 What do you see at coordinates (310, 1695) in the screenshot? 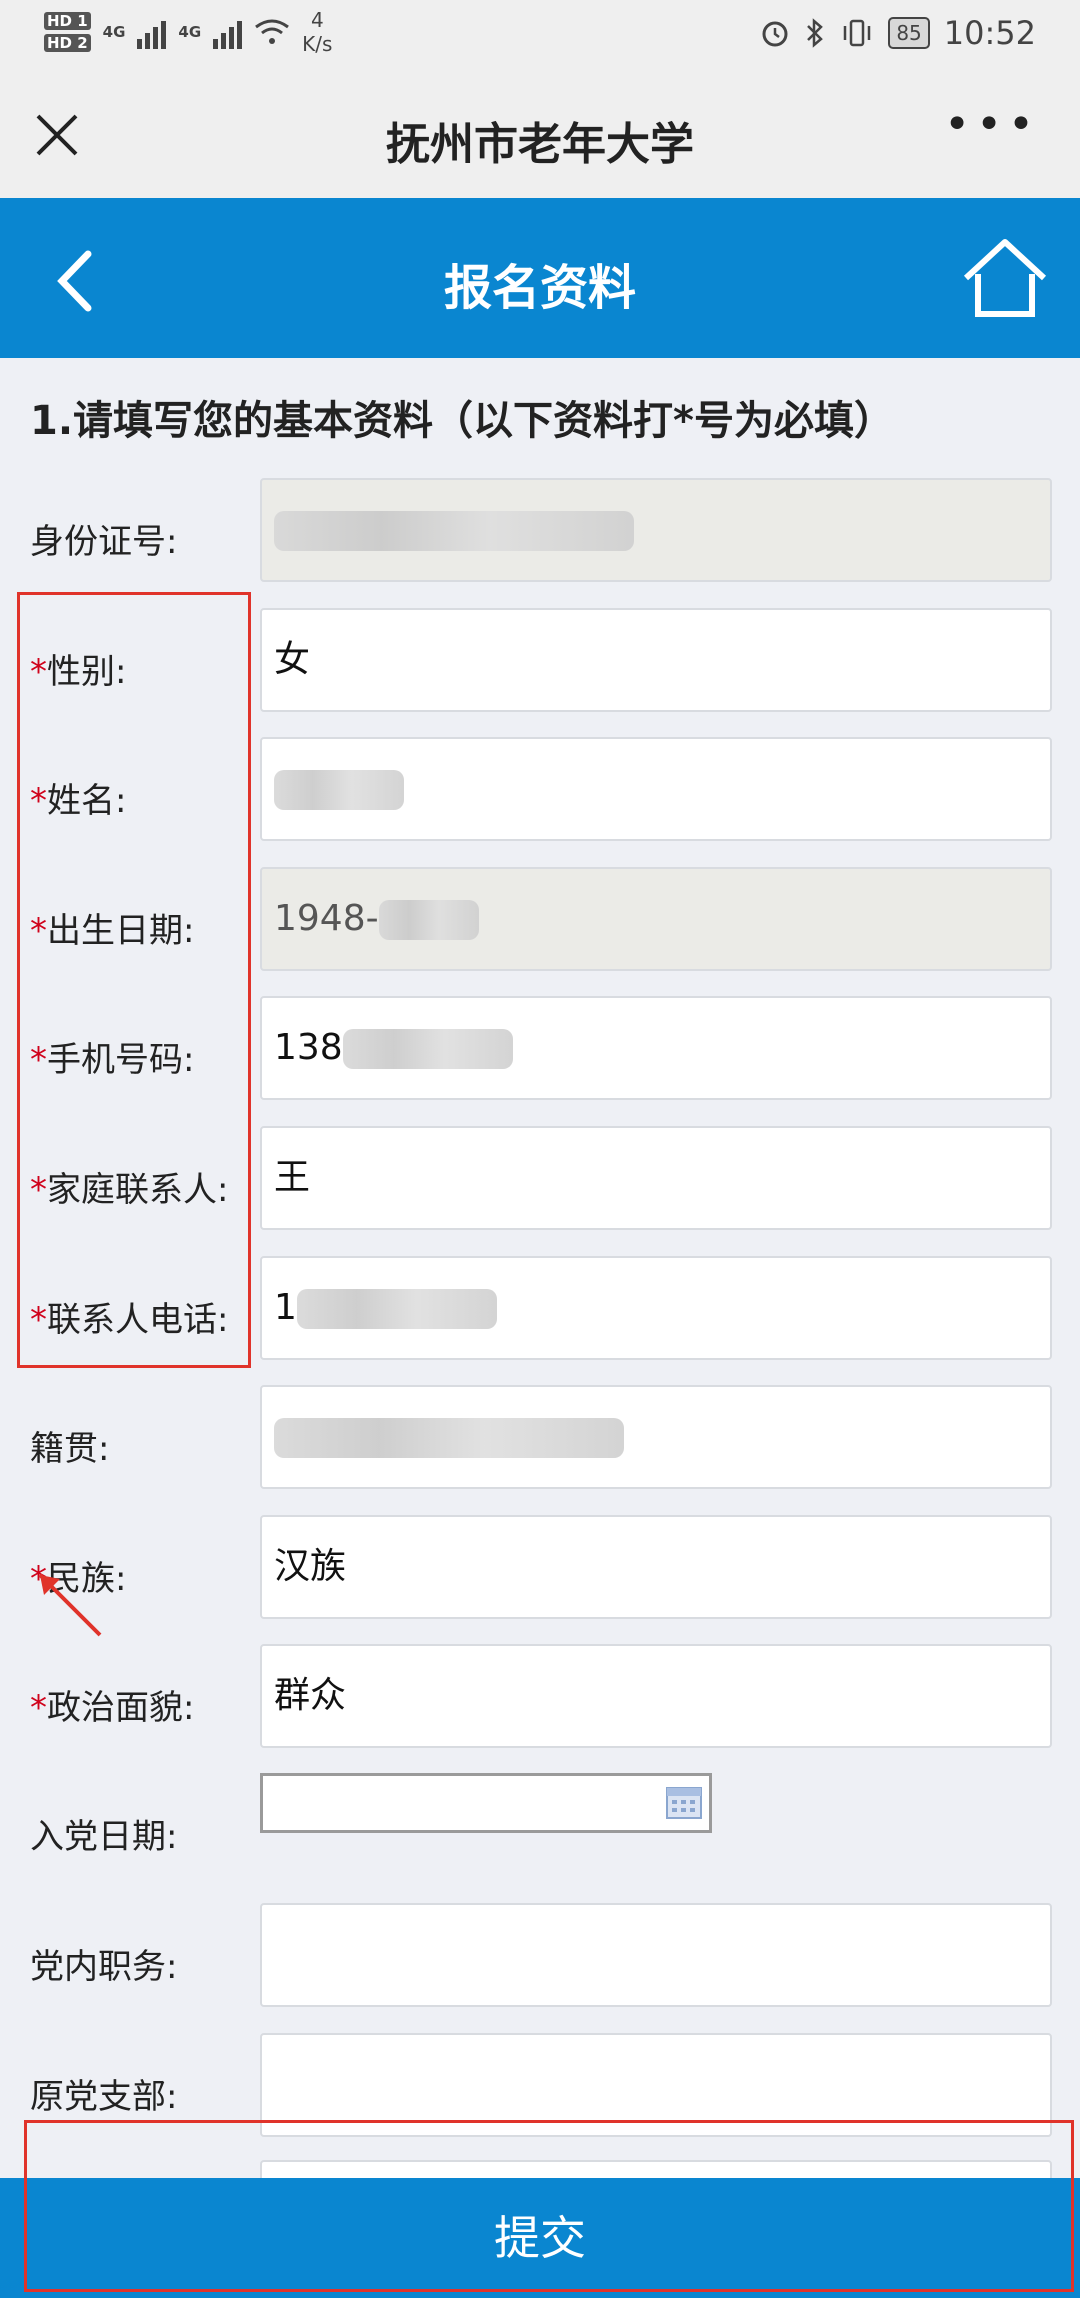
I see `field-value: 群众` at bounding box center [310, 1695].